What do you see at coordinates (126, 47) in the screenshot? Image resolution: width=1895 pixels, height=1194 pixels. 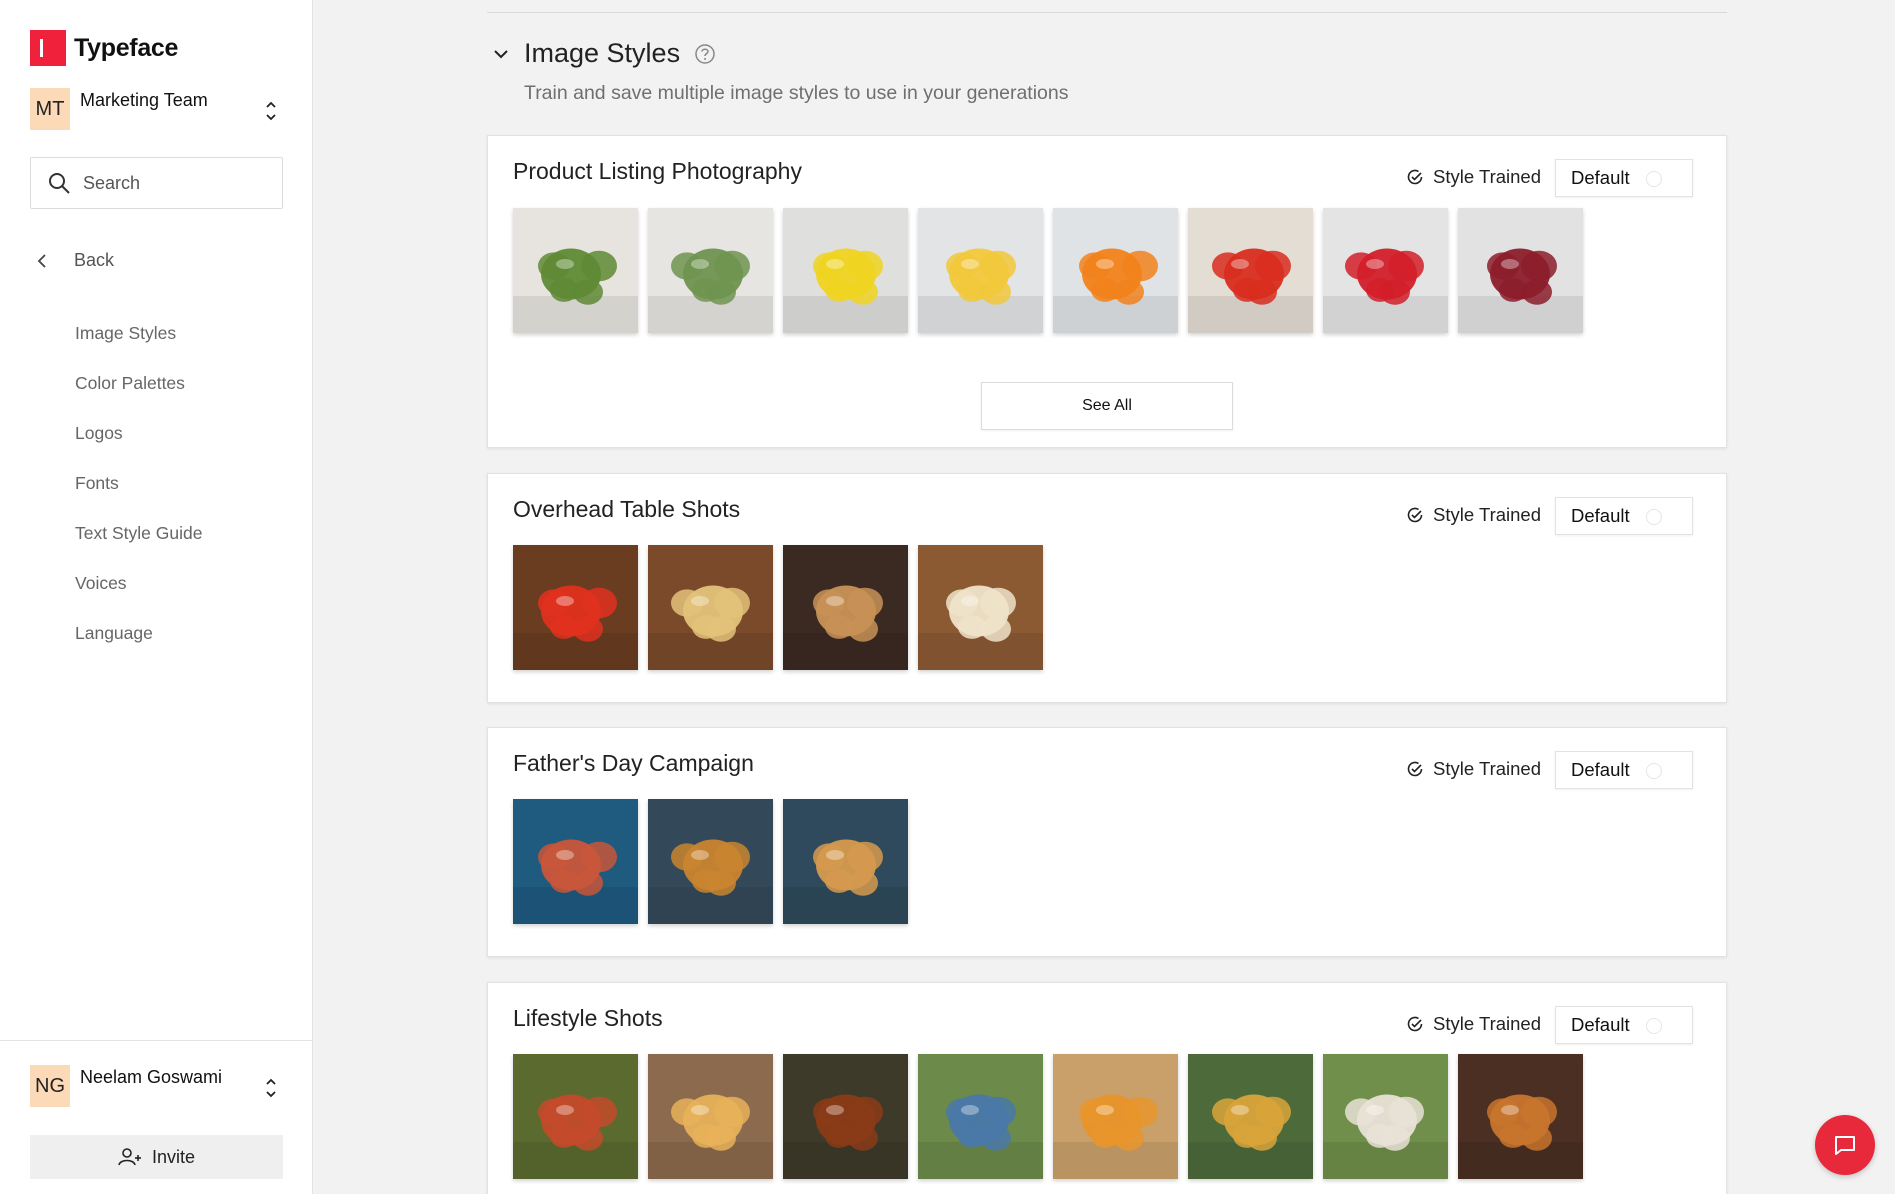 I see `brand-name: Typeface` at bounding box center [126, 47].